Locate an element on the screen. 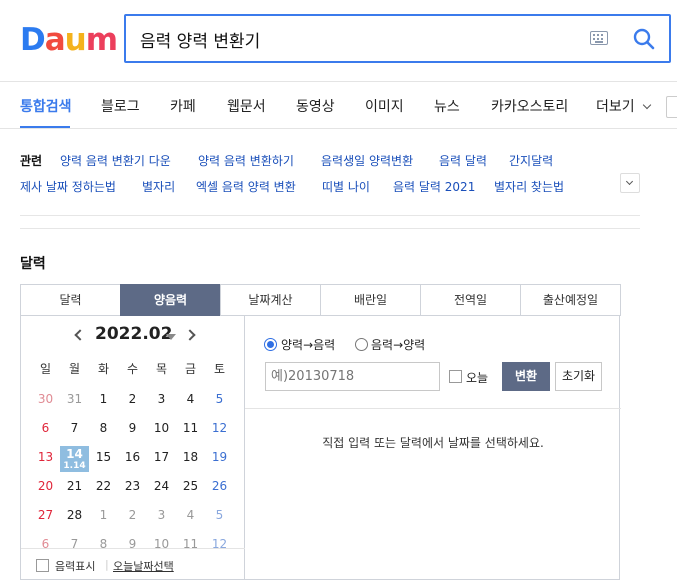 The image size is (677, 588). calendar-day: 7 is located at coordinates (74, 430).